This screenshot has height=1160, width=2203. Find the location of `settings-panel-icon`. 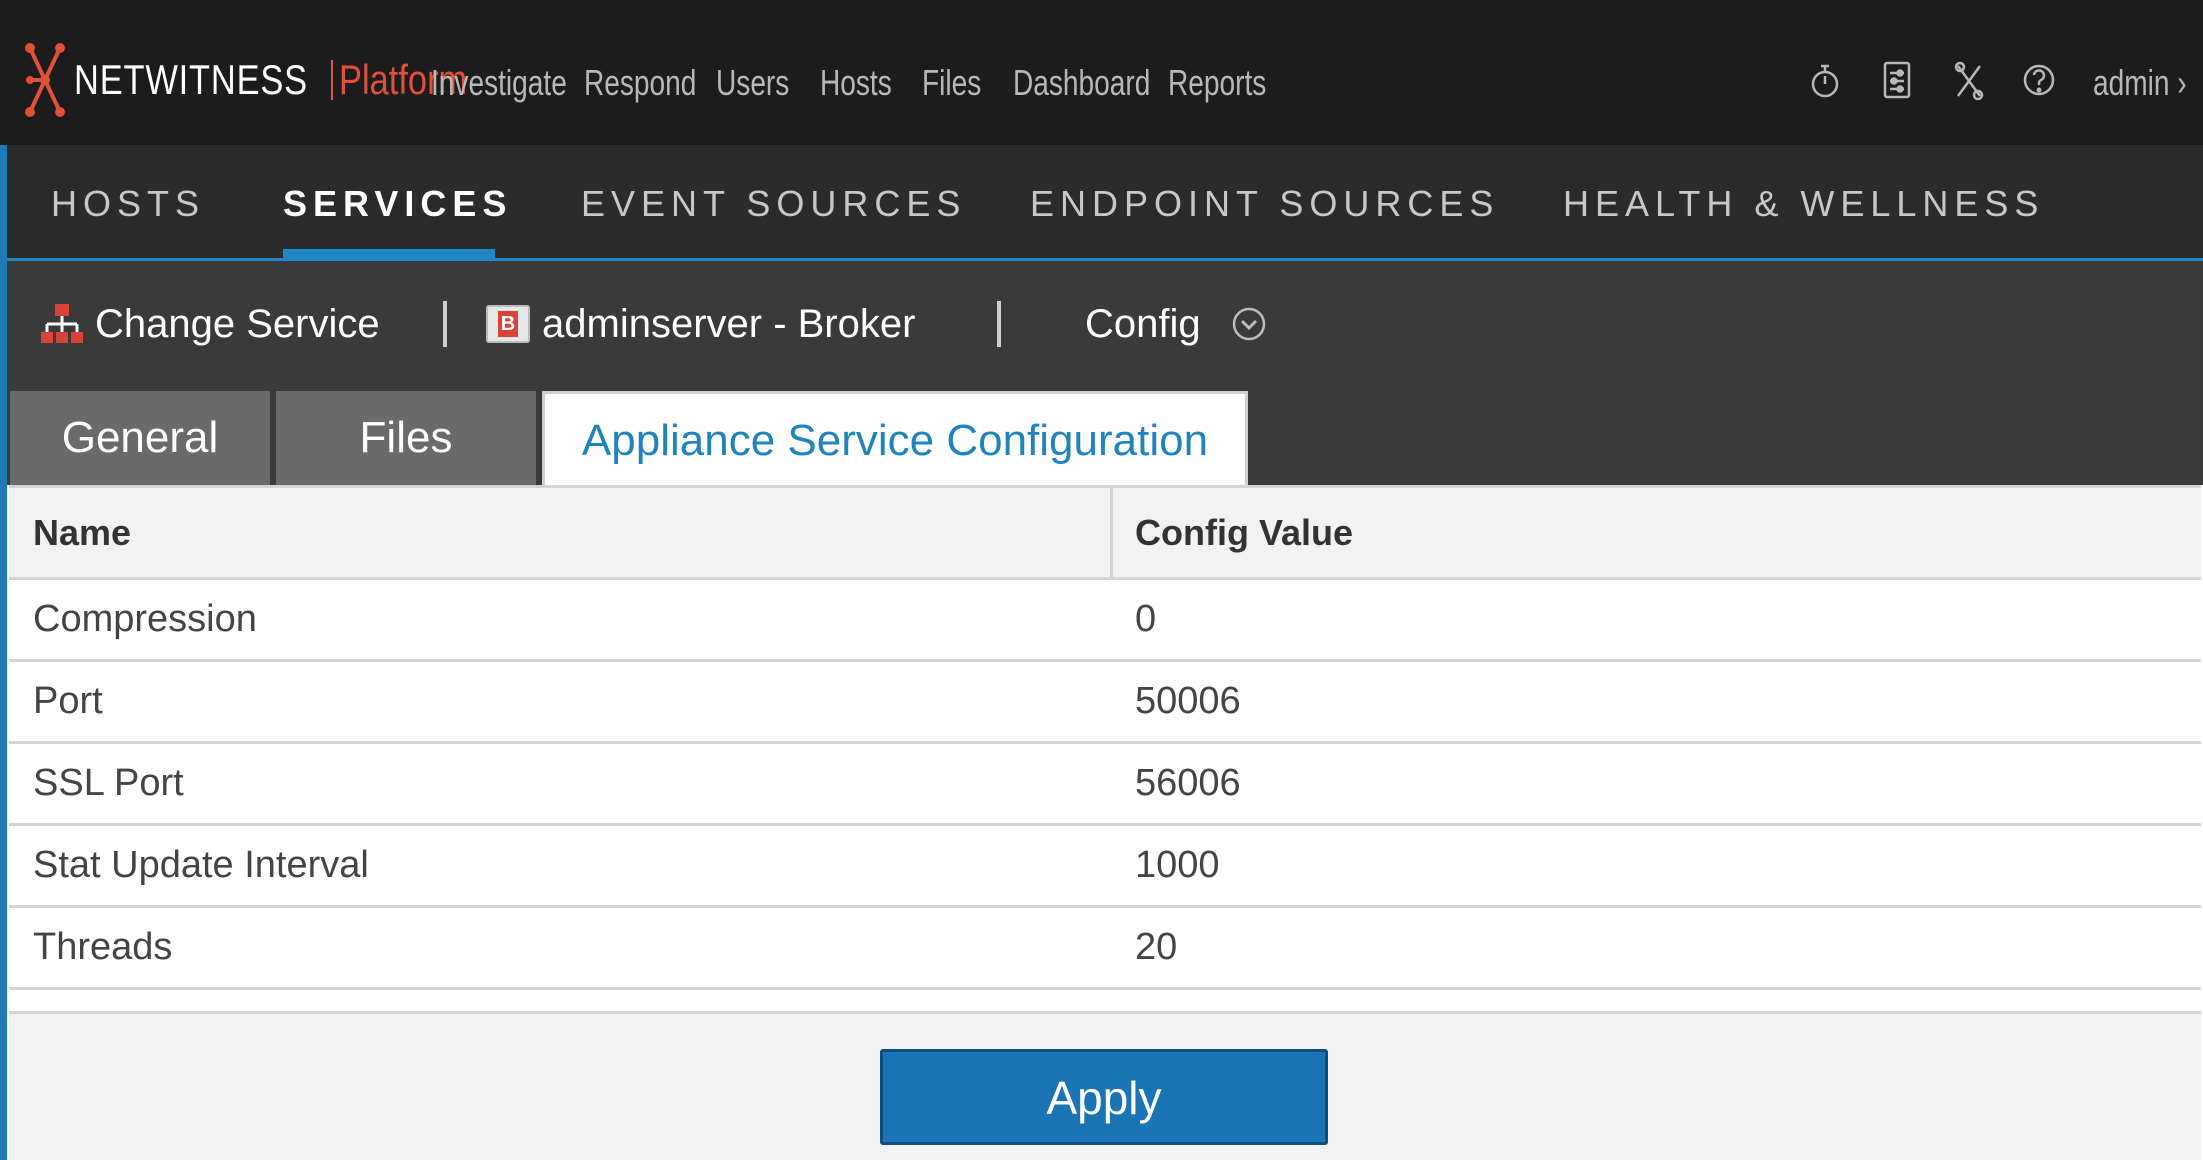

settings-panel-icon is located at coordinates (1897, 83).